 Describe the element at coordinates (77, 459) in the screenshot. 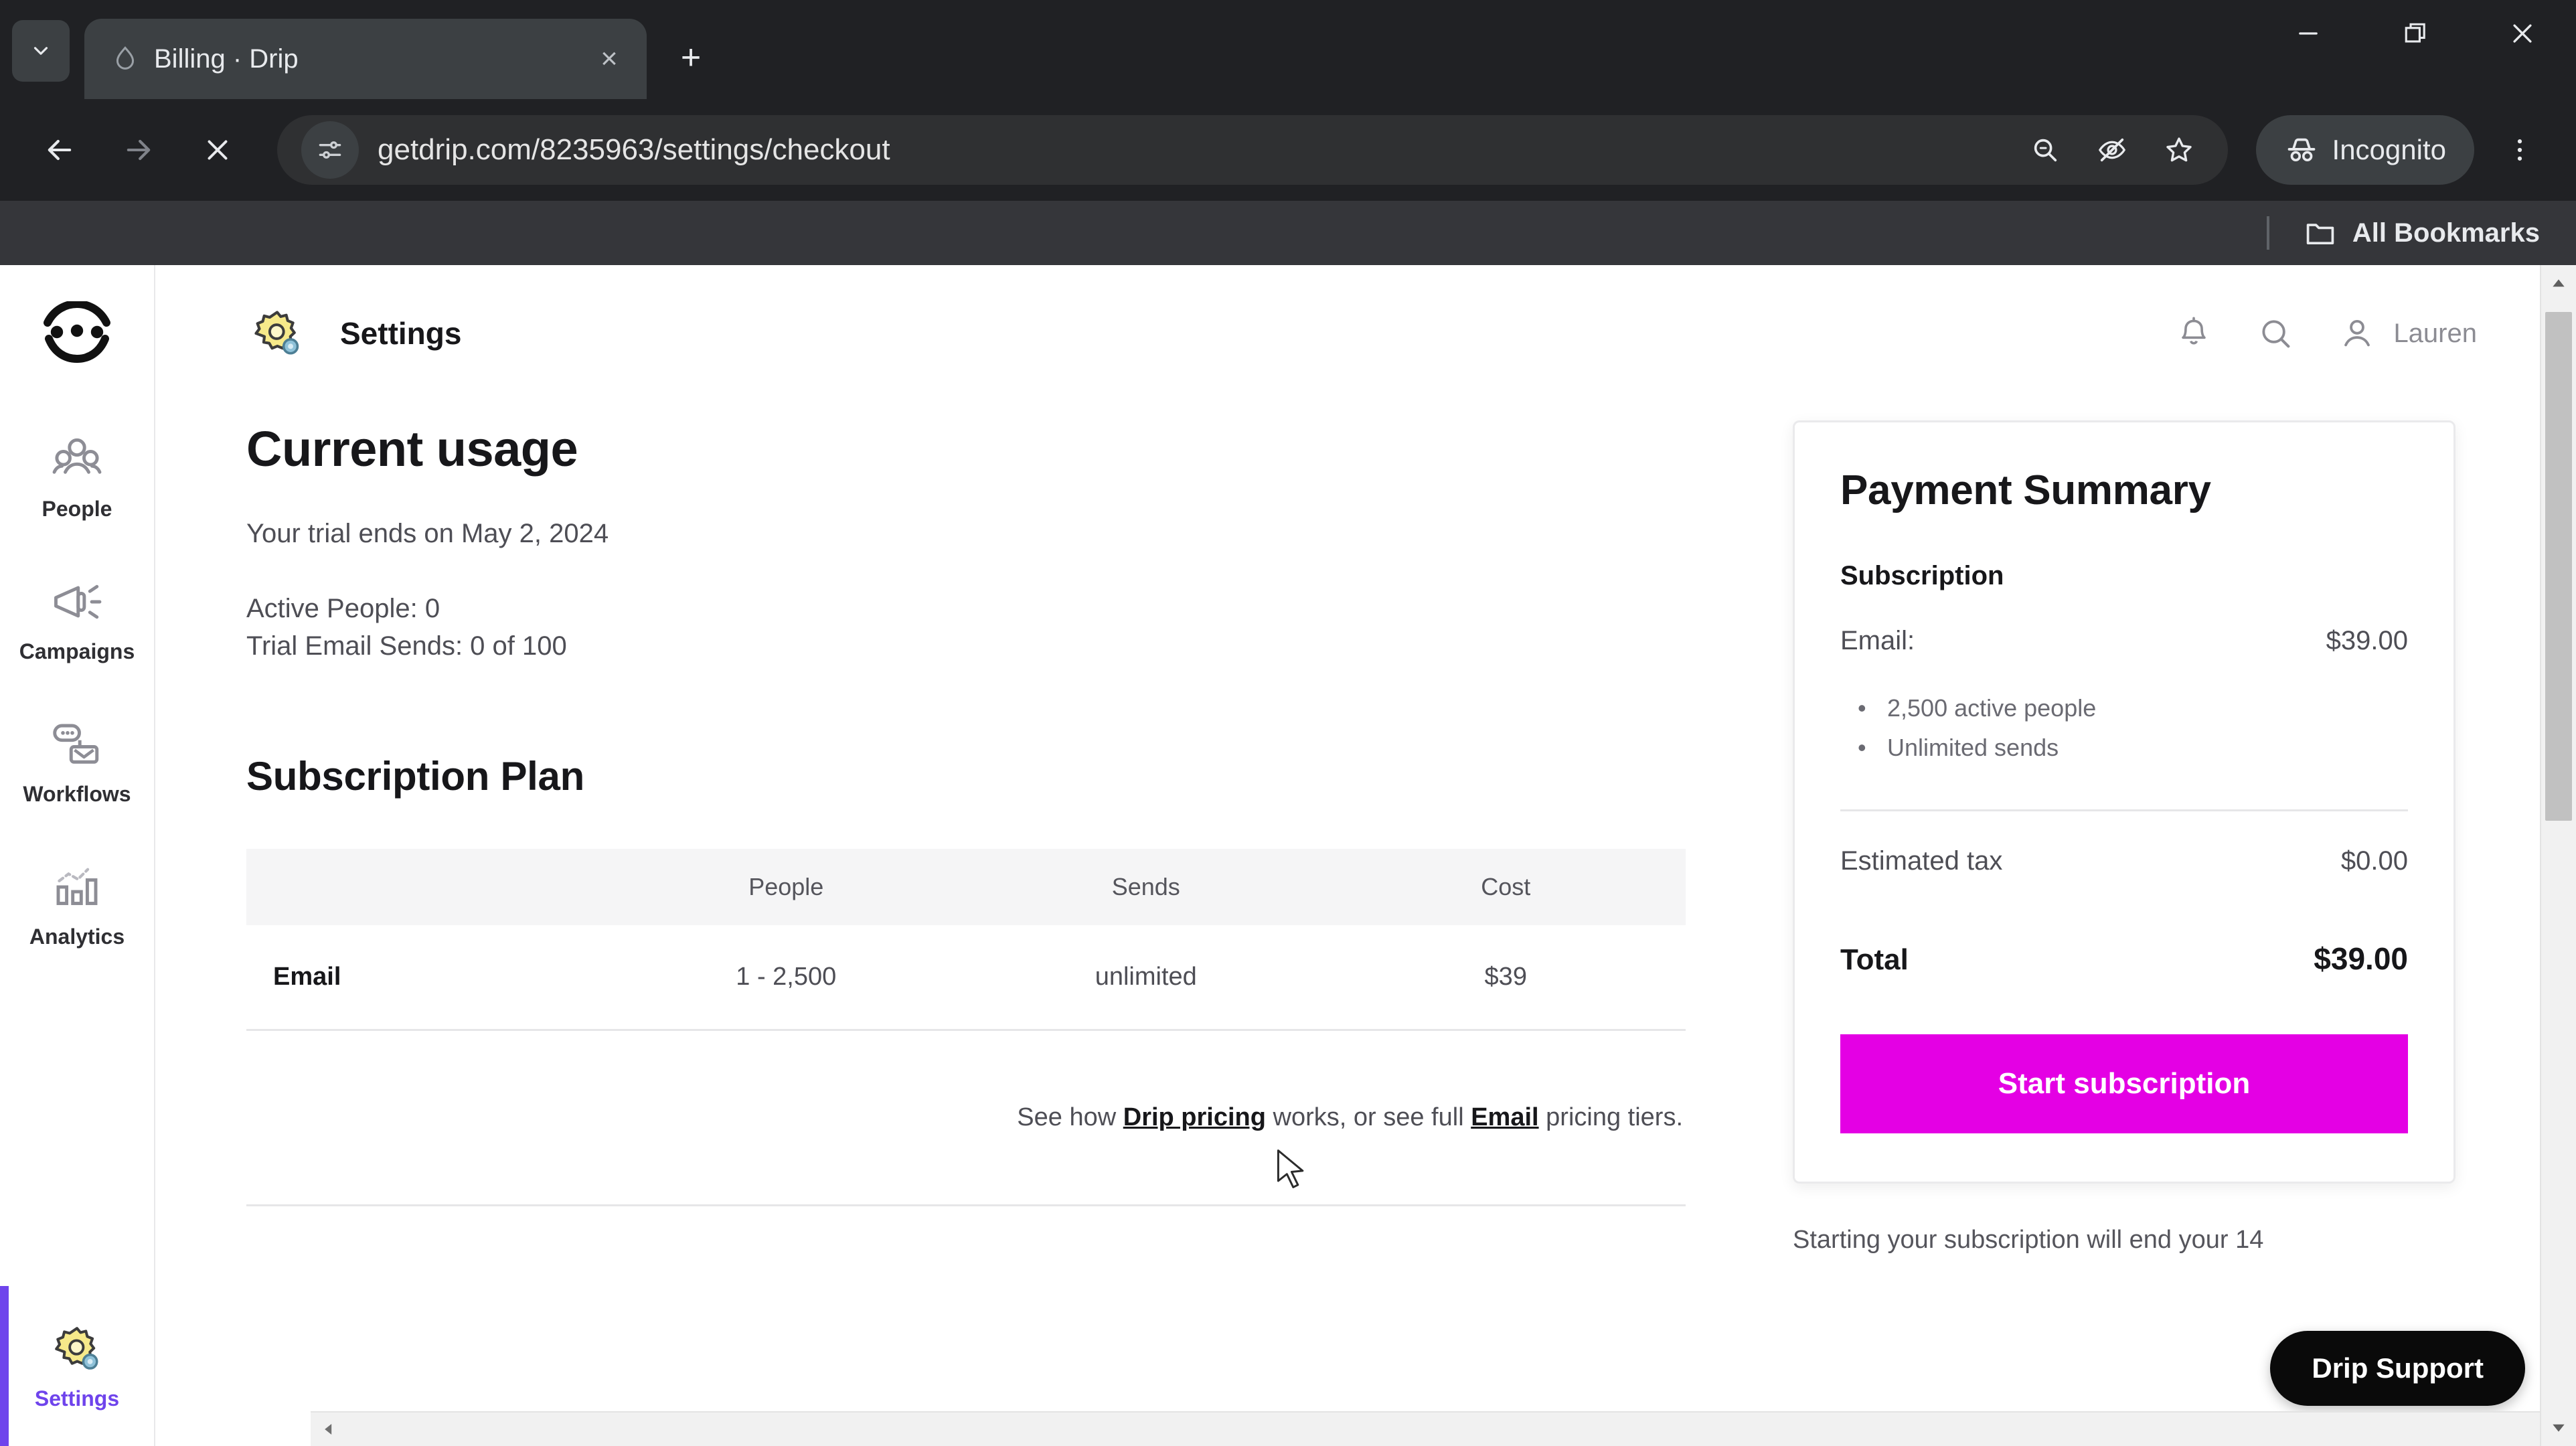

I see `people-icon` at that location.